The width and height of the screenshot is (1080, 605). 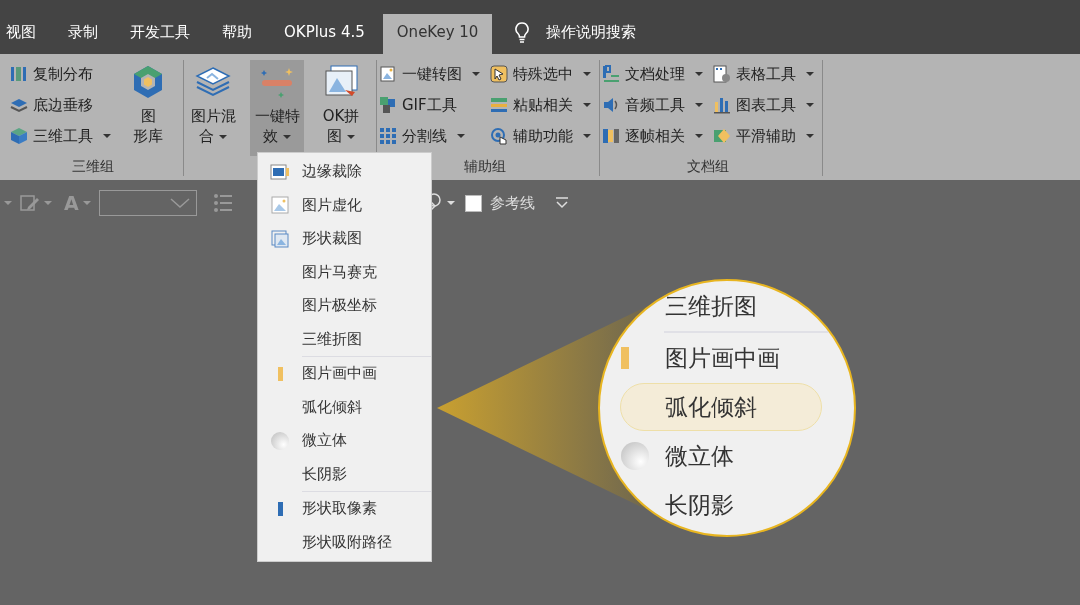 What do you see at coordinates (655, 105) in the screenshot?
I see `button-label: 音频工具` at bounding box center [655, 105].